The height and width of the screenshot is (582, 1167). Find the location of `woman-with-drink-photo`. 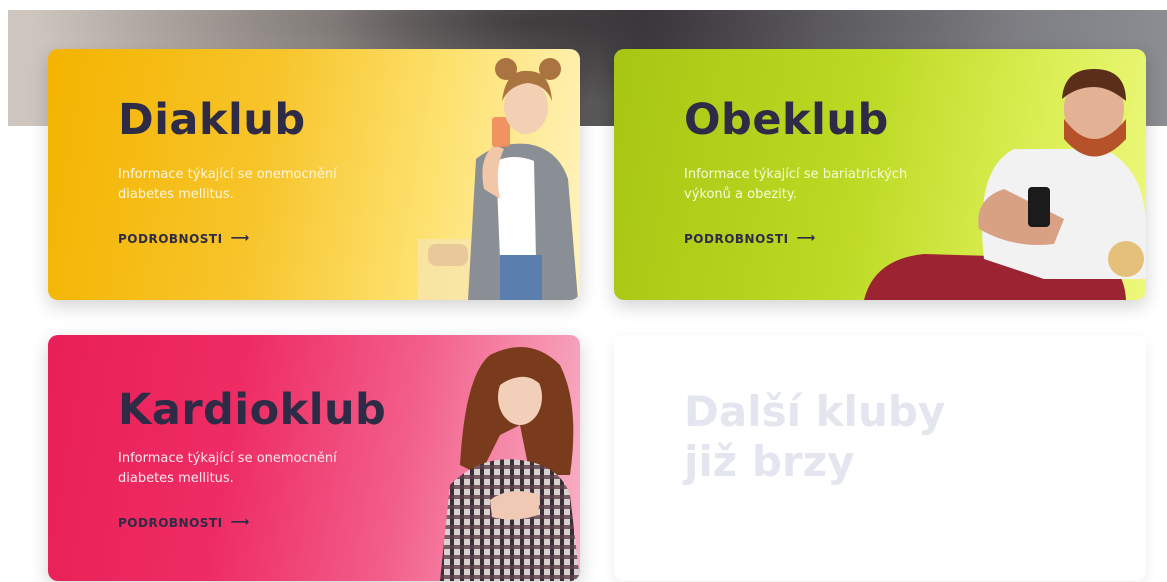

woman-with-drink-photo is located at coordinates (499, 174).